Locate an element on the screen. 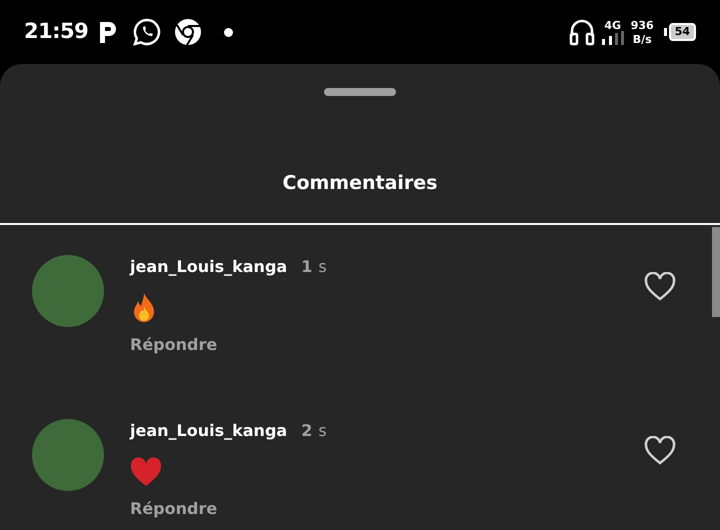 The width and height of the screenshot is (720, 530). chat-bubble-icon is located at coordinates (147, 32).